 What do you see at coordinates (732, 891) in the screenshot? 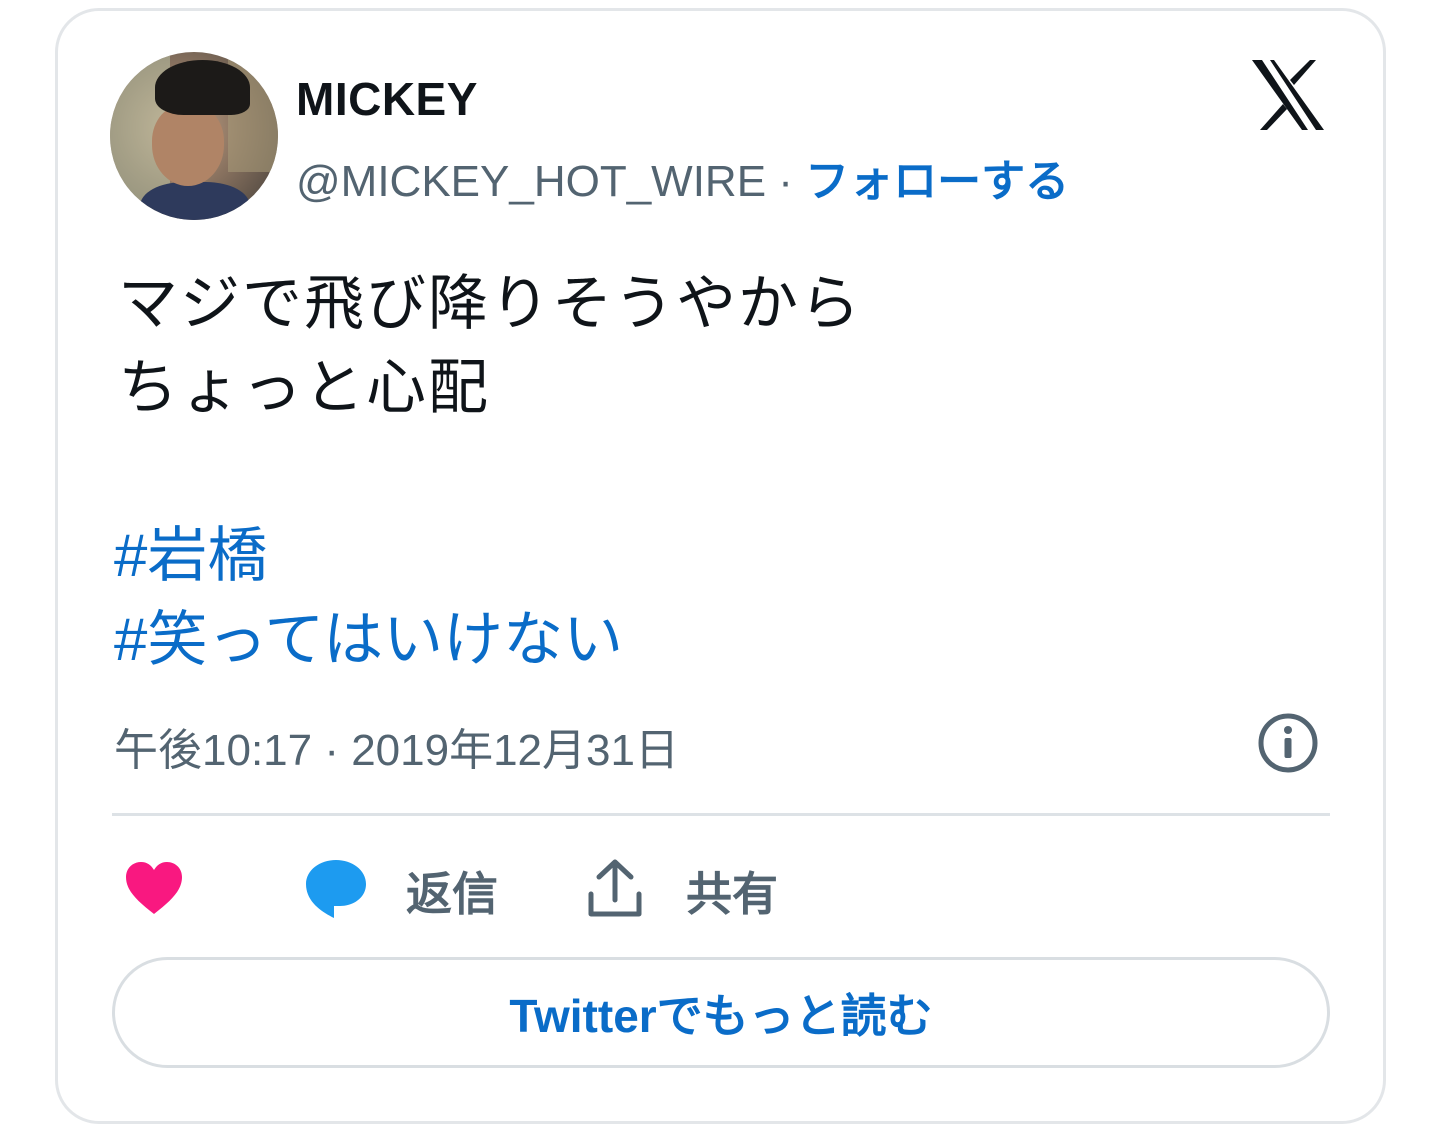
I see `share-button-label: 共有` at bounding box center [732, 891].